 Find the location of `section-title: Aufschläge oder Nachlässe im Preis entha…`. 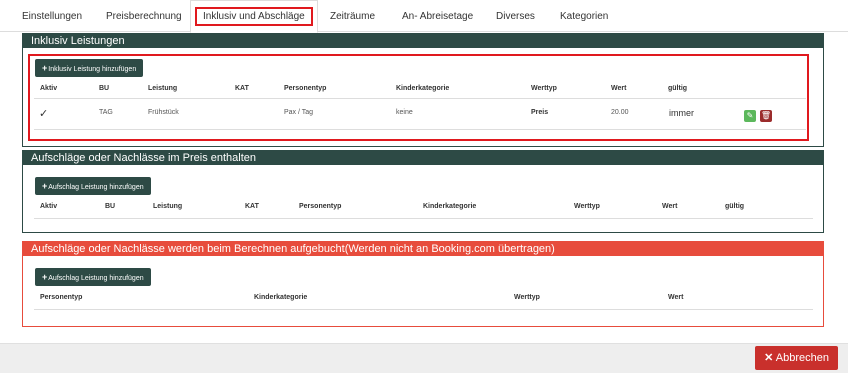

section-title: Aufschläge oder Nachlässe im Preis entha… is located at coordinates (423, 158).